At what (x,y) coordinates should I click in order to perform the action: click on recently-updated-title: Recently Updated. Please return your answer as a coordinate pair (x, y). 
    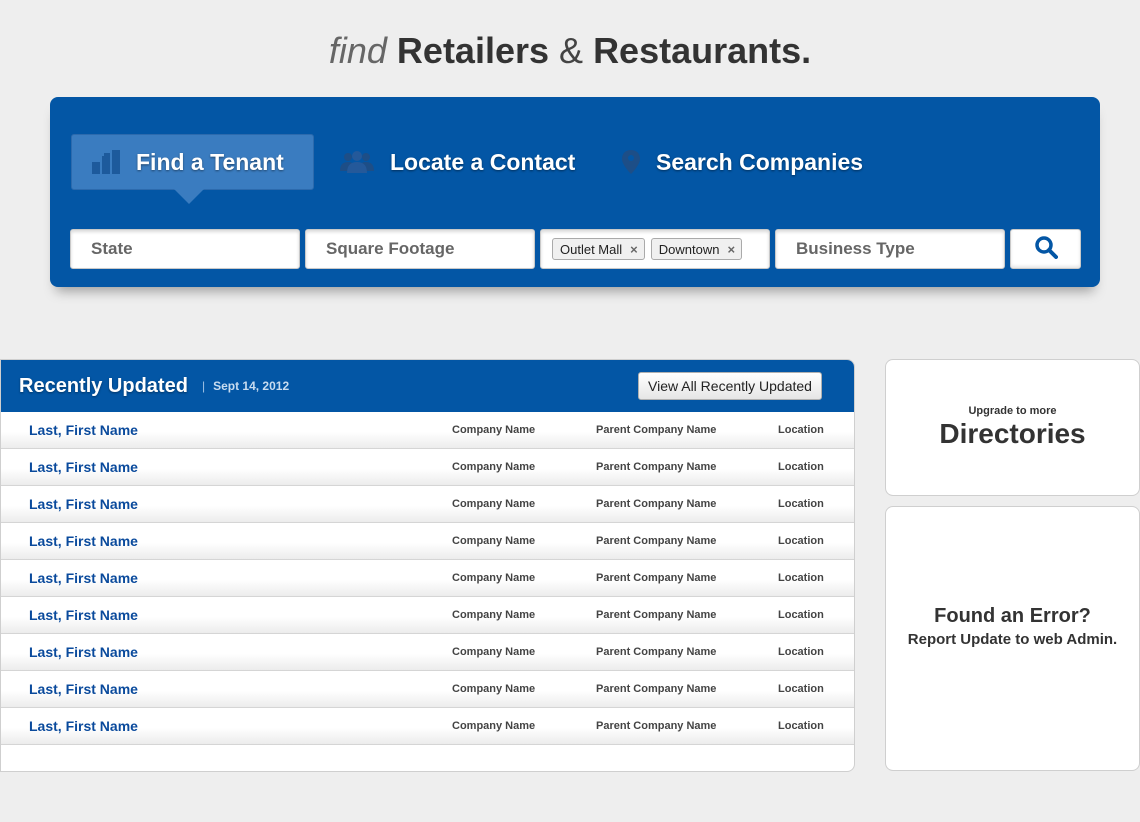
    Looking at the image, I should click on (103, 385).